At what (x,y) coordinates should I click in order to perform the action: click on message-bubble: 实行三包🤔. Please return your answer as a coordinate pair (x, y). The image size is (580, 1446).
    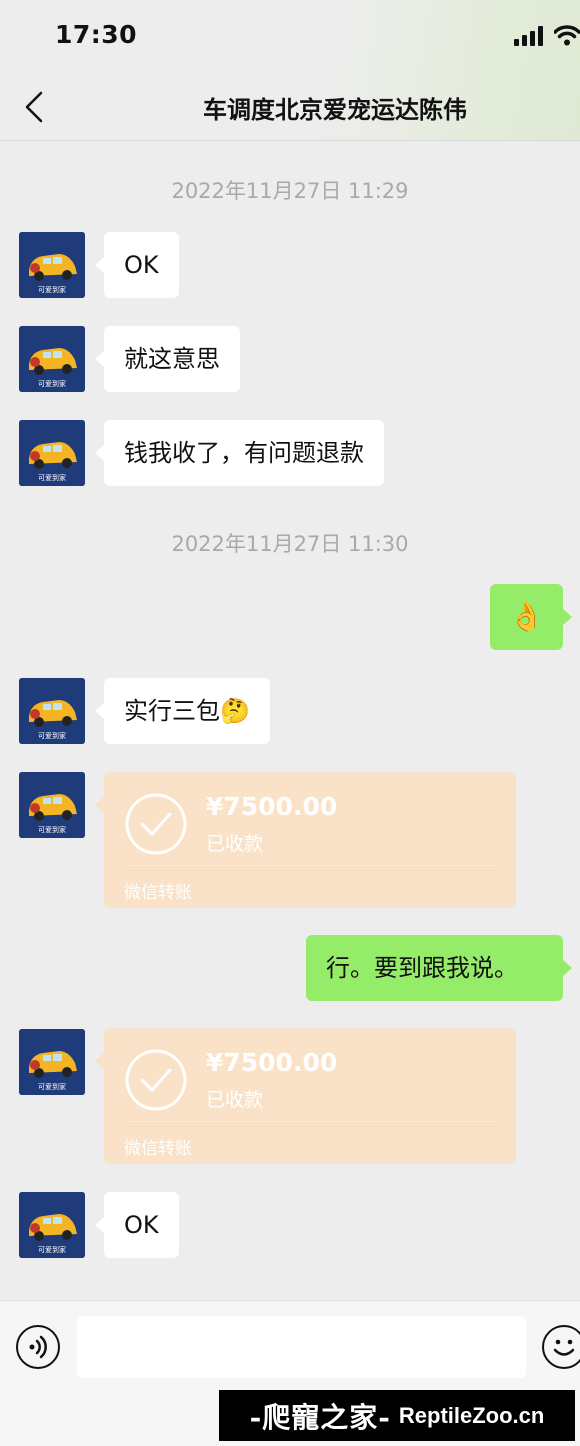
    Looking at the image, I should click on (182, 711).